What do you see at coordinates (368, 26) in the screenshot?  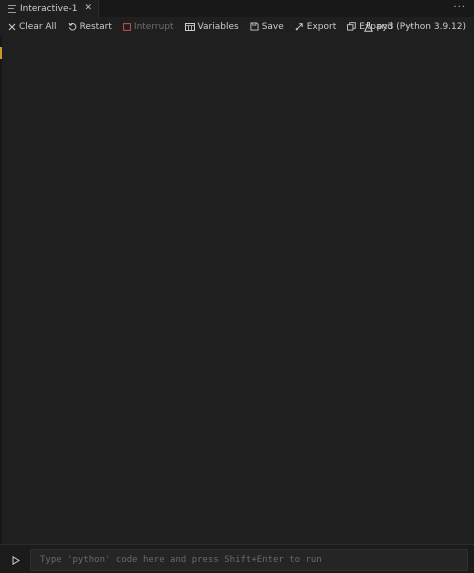 I see `flask-icon` at bounding box center [368, 26].